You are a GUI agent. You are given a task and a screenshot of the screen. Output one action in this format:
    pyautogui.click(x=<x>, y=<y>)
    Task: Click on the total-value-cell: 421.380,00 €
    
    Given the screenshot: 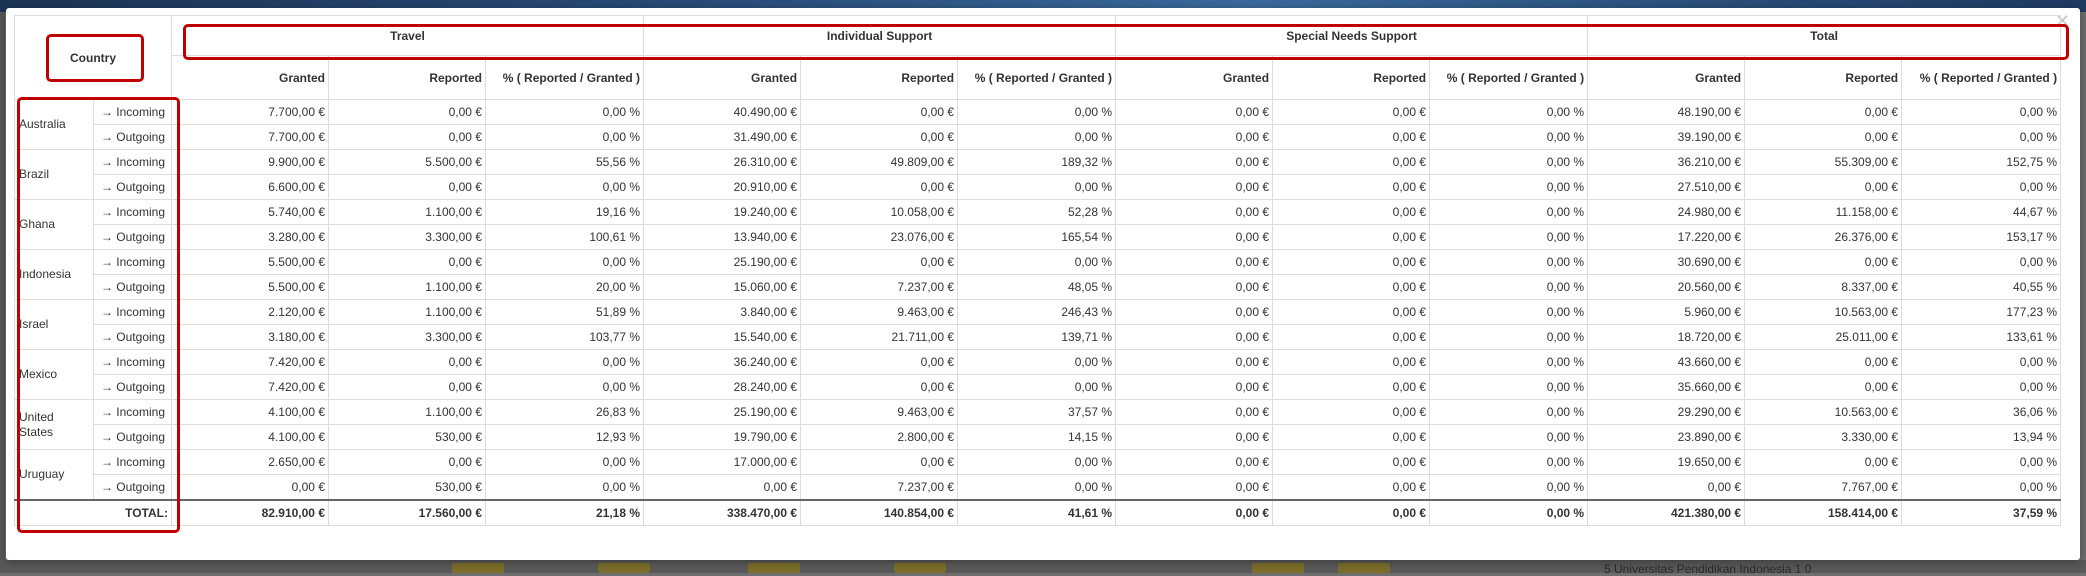 What is the action you would take?
    pyautogui.click(x=1666, y=512)
    